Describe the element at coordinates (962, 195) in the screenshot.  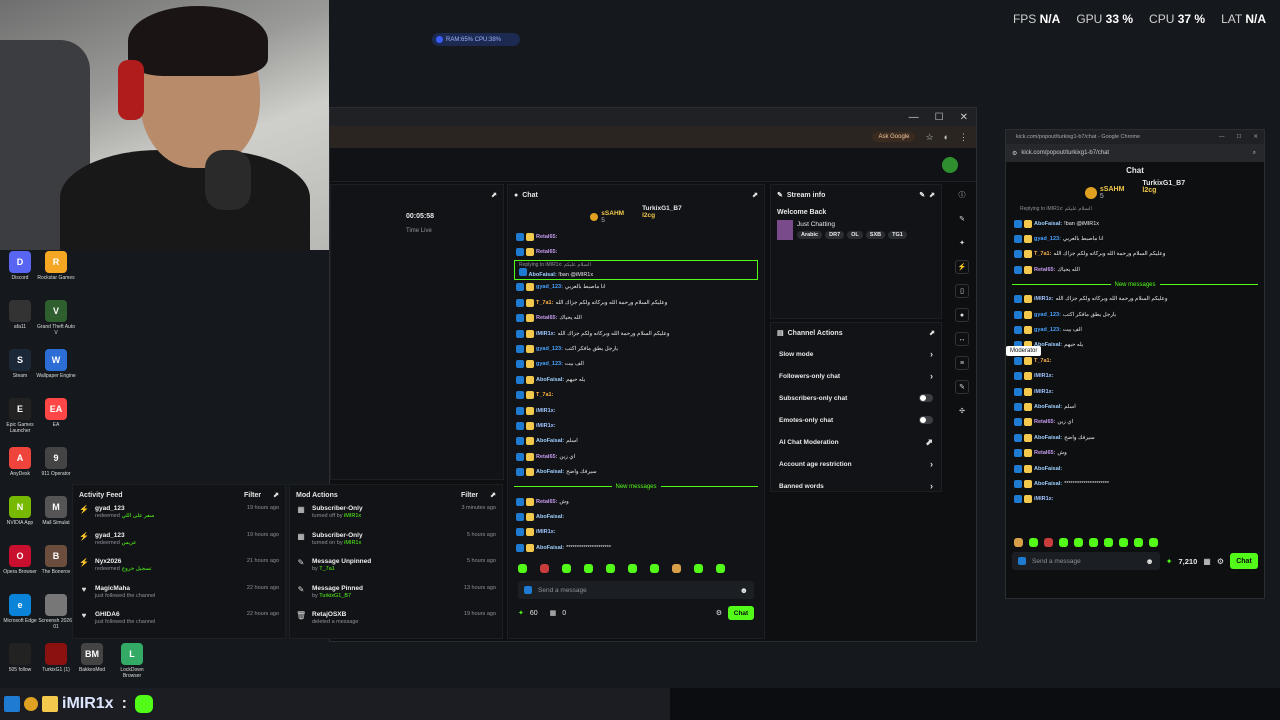
I see `info-icon: ⓘ` at that location.